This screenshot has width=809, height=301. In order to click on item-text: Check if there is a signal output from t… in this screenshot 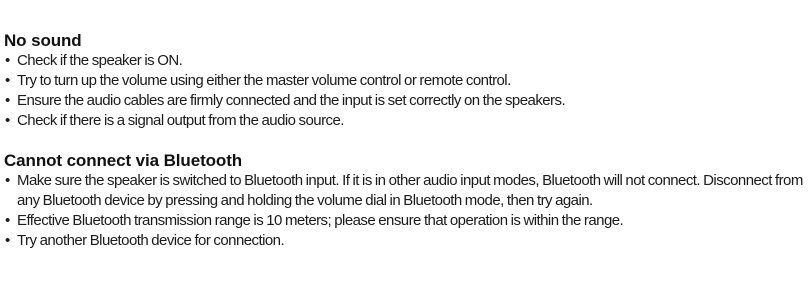, I will do `click(180, 120)`.